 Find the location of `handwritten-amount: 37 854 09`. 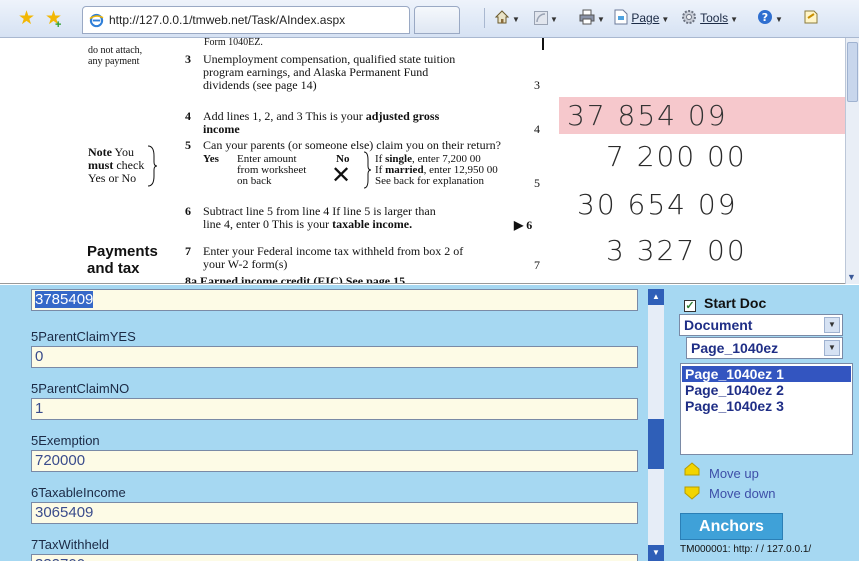

handwritten-amount: 37 854 09 is located at coordinates (647, 115).